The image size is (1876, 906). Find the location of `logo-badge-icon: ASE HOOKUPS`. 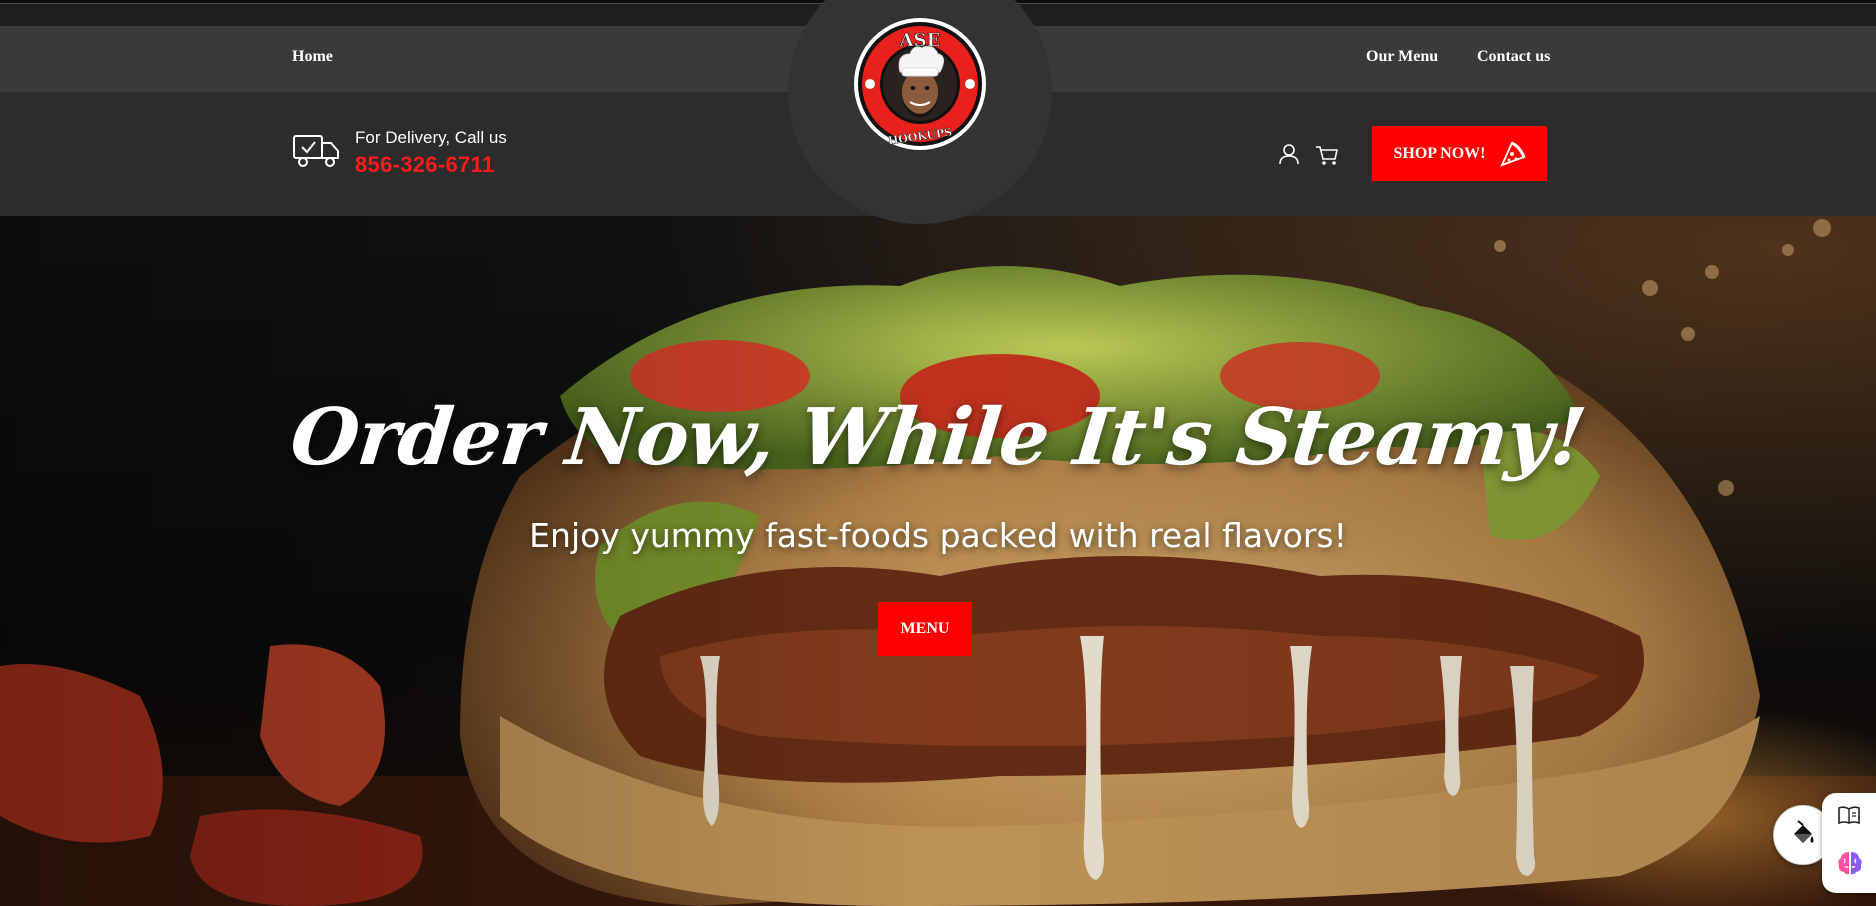

logo-badge-icon: ASE HOOKUPS is located at coordinates (920, 84).